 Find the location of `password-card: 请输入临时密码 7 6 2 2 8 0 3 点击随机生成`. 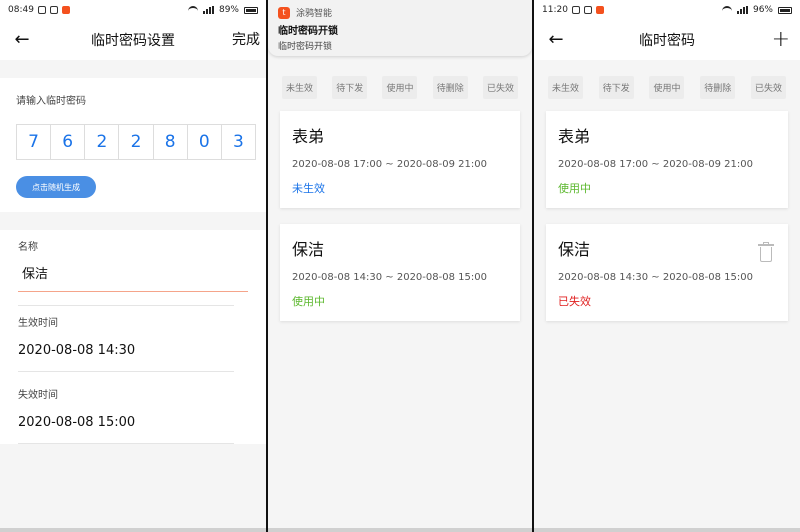

password-card: 请输入临时密码 7 6 2 2 8 0 3 点击随机生成 is located at coordinates (133, 145).